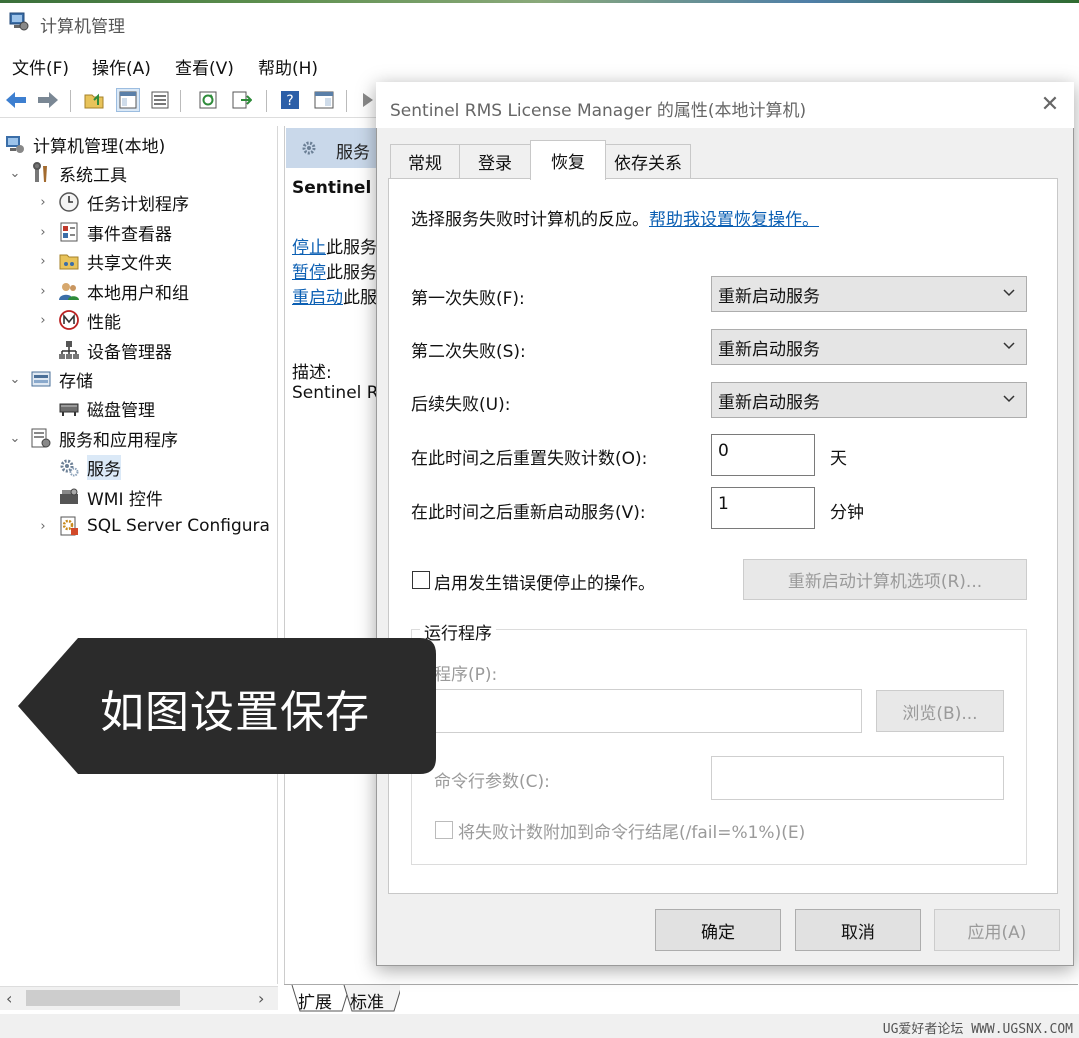  I want to click on first-failure-select: 重新启动服务, so click(869, 294).